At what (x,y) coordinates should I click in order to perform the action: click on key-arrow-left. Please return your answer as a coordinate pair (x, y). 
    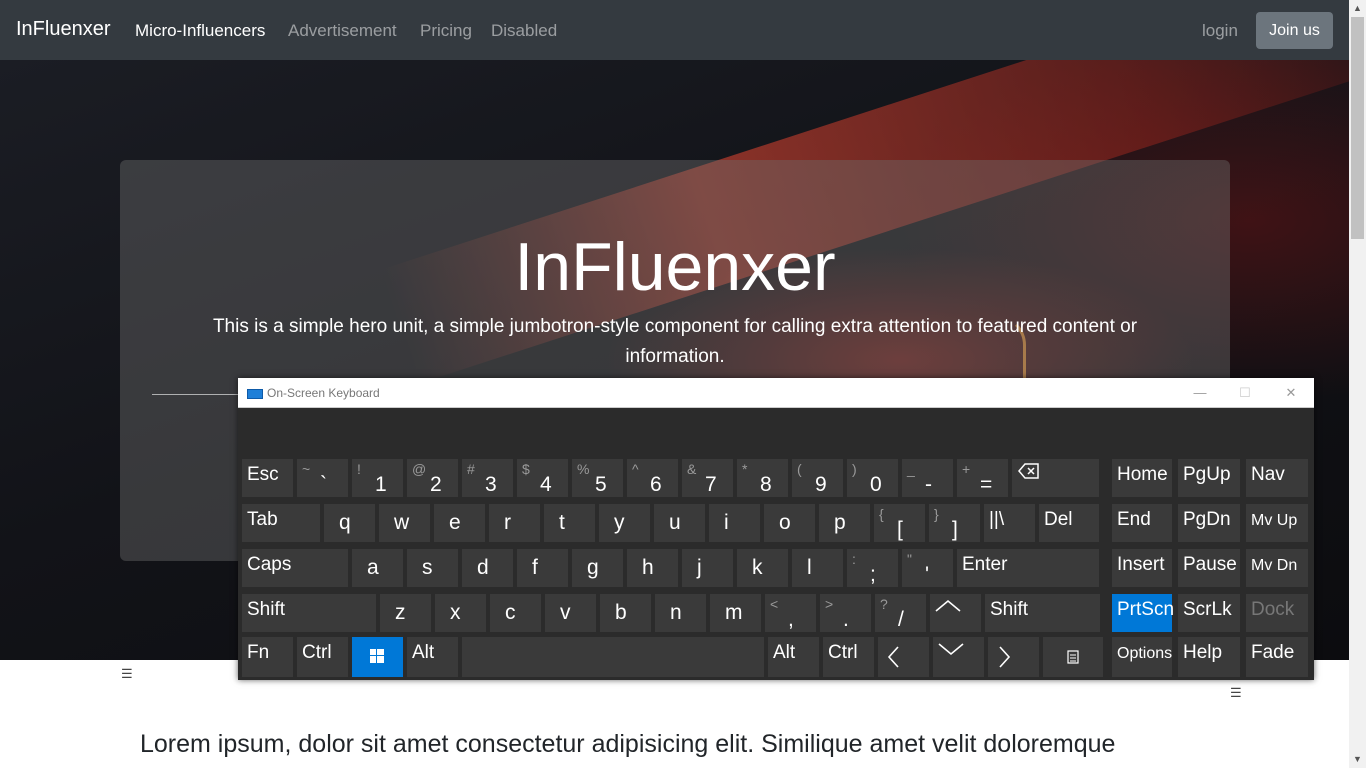
    Looking at the image, I should click on (903, 657).